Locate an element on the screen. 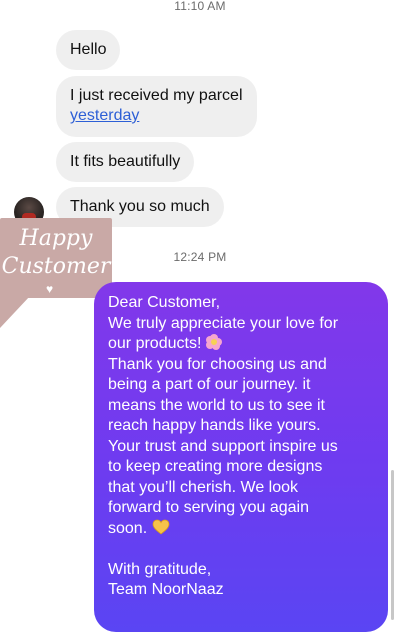  heart-icon: ♥ is located at coordinates (50, 289).